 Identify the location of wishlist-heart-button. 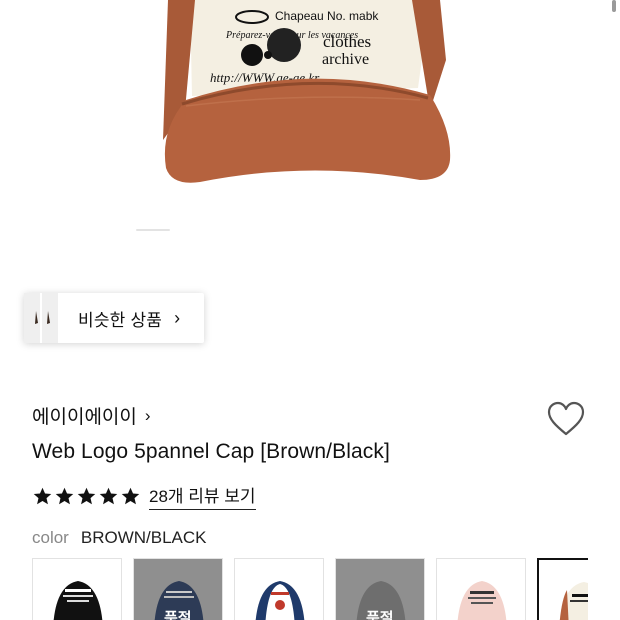
(566, 419).